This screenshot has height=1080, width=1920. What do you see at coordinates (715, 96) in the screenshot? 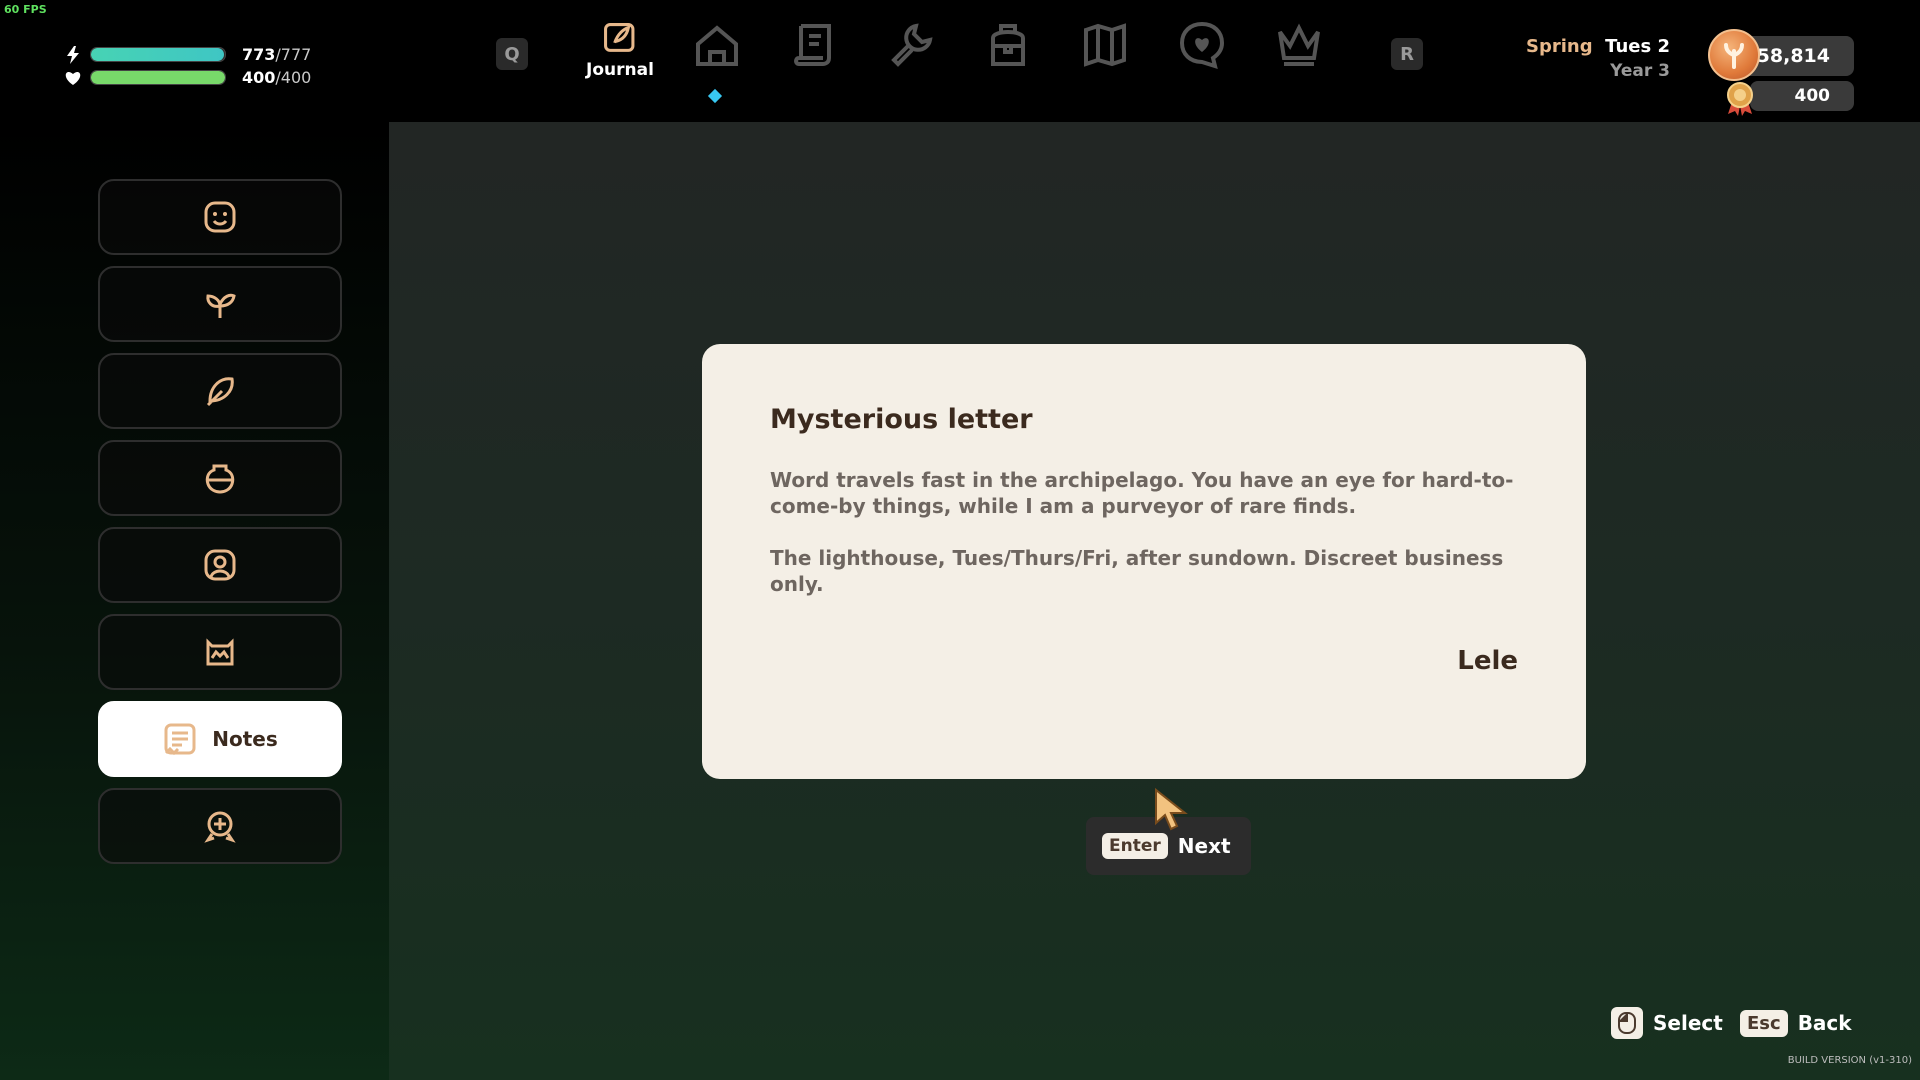
I see `notification-diamond` at bounding box center [715, 96].